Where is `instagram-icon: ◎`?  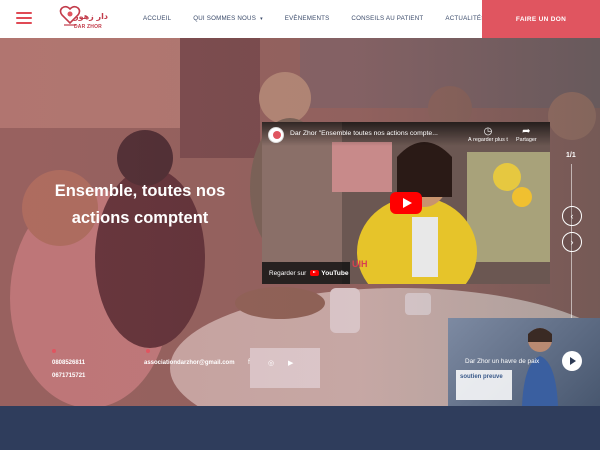 instagram-icon: ◎ is located at coordinates (271, 363).